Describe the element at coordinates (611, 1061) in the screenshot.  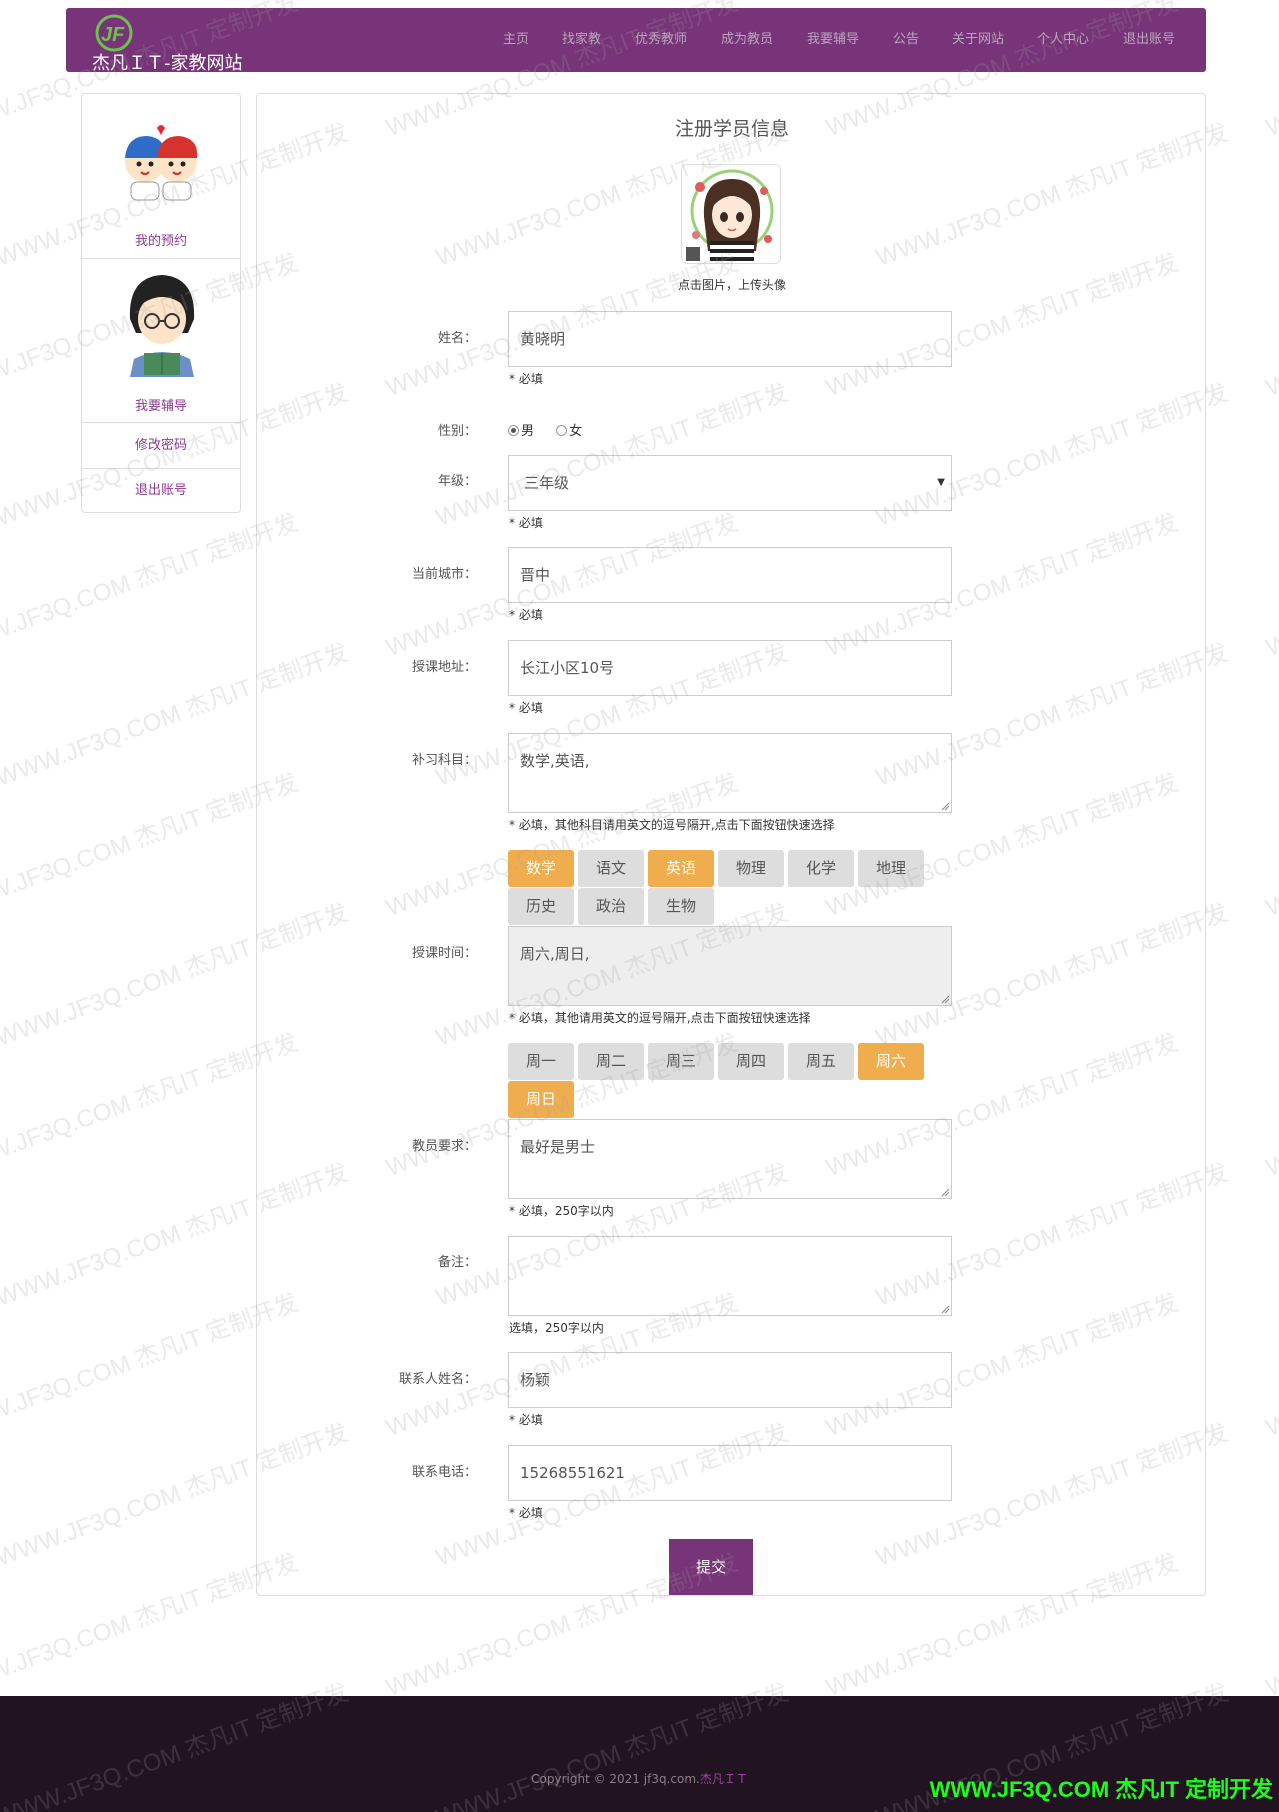
I see `weekday-chip: 周二` at that location.